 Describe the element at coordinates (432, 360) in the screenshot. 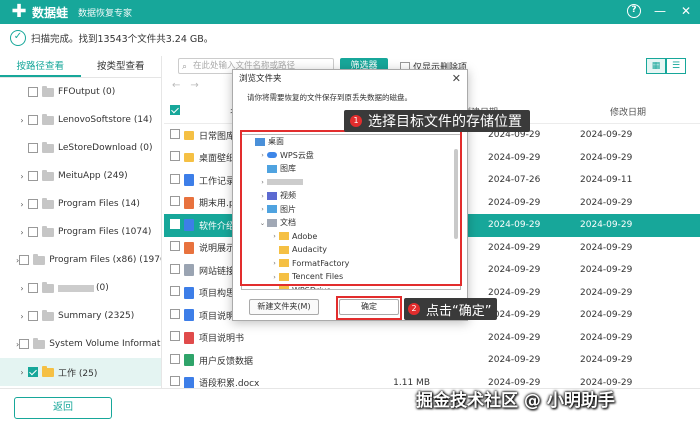

I see `table-row: 用户反馈数据 2024-09-29 2024-09-29` at that location.